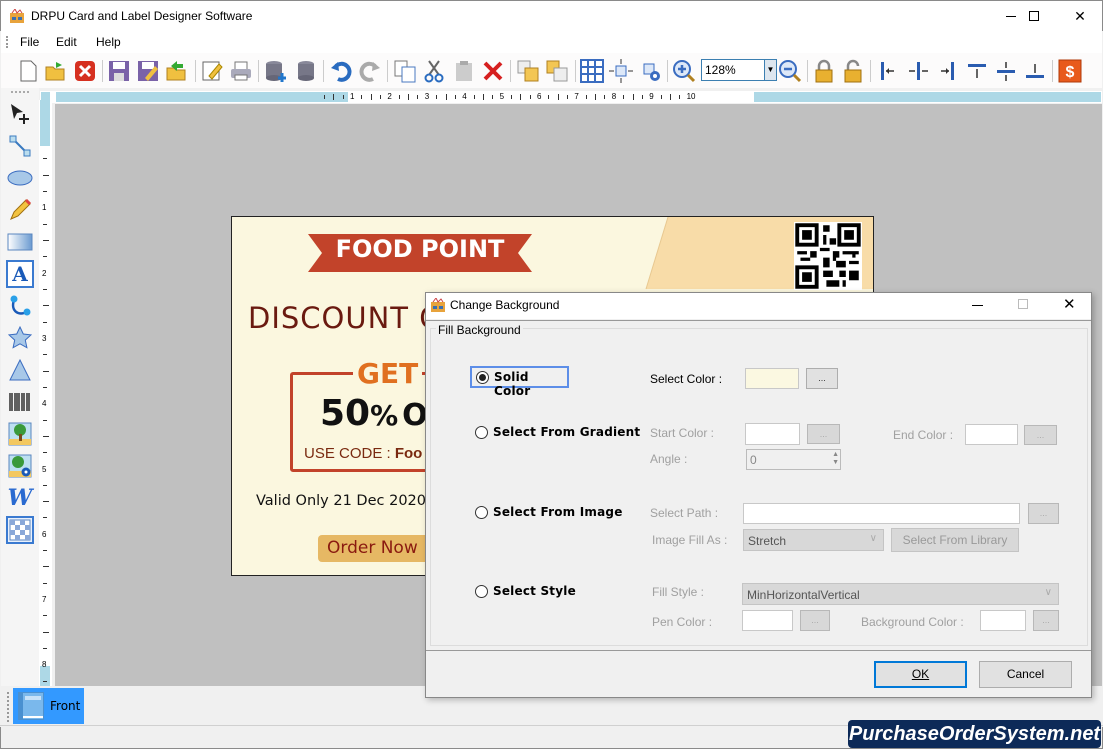 The image size is (1103, 749). I want to click on align-left-icon, so click(888, 71).